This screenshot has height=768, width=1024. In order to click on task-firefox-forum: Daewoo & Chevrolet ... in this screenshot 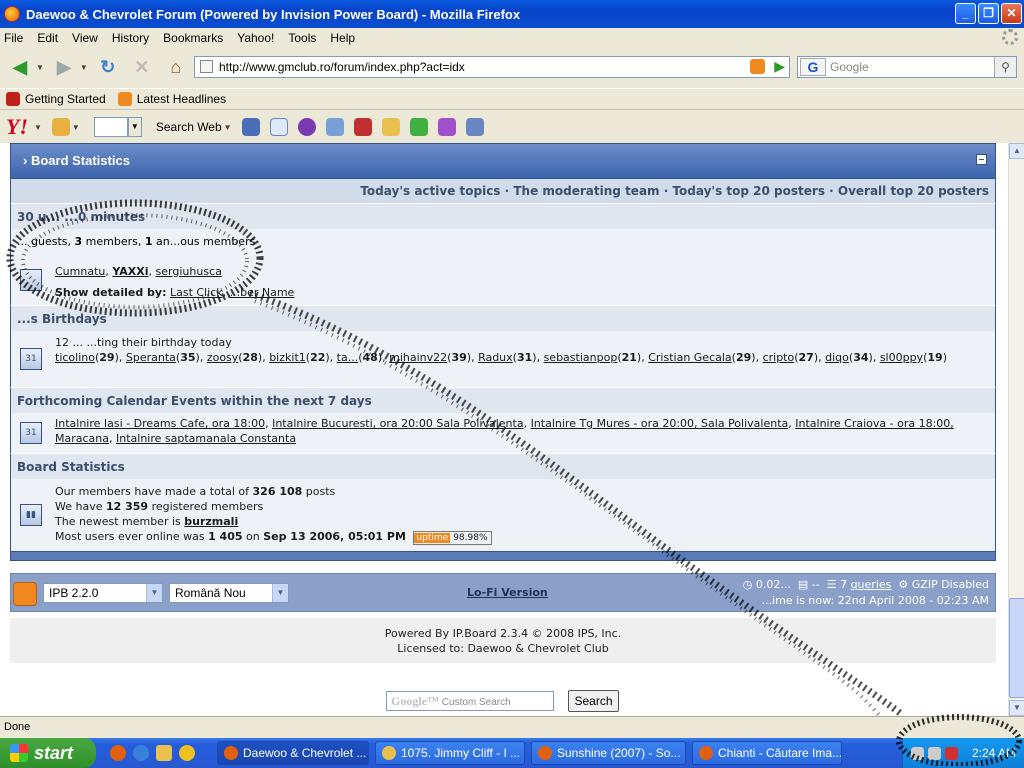, I will do `click(293, 753)`.